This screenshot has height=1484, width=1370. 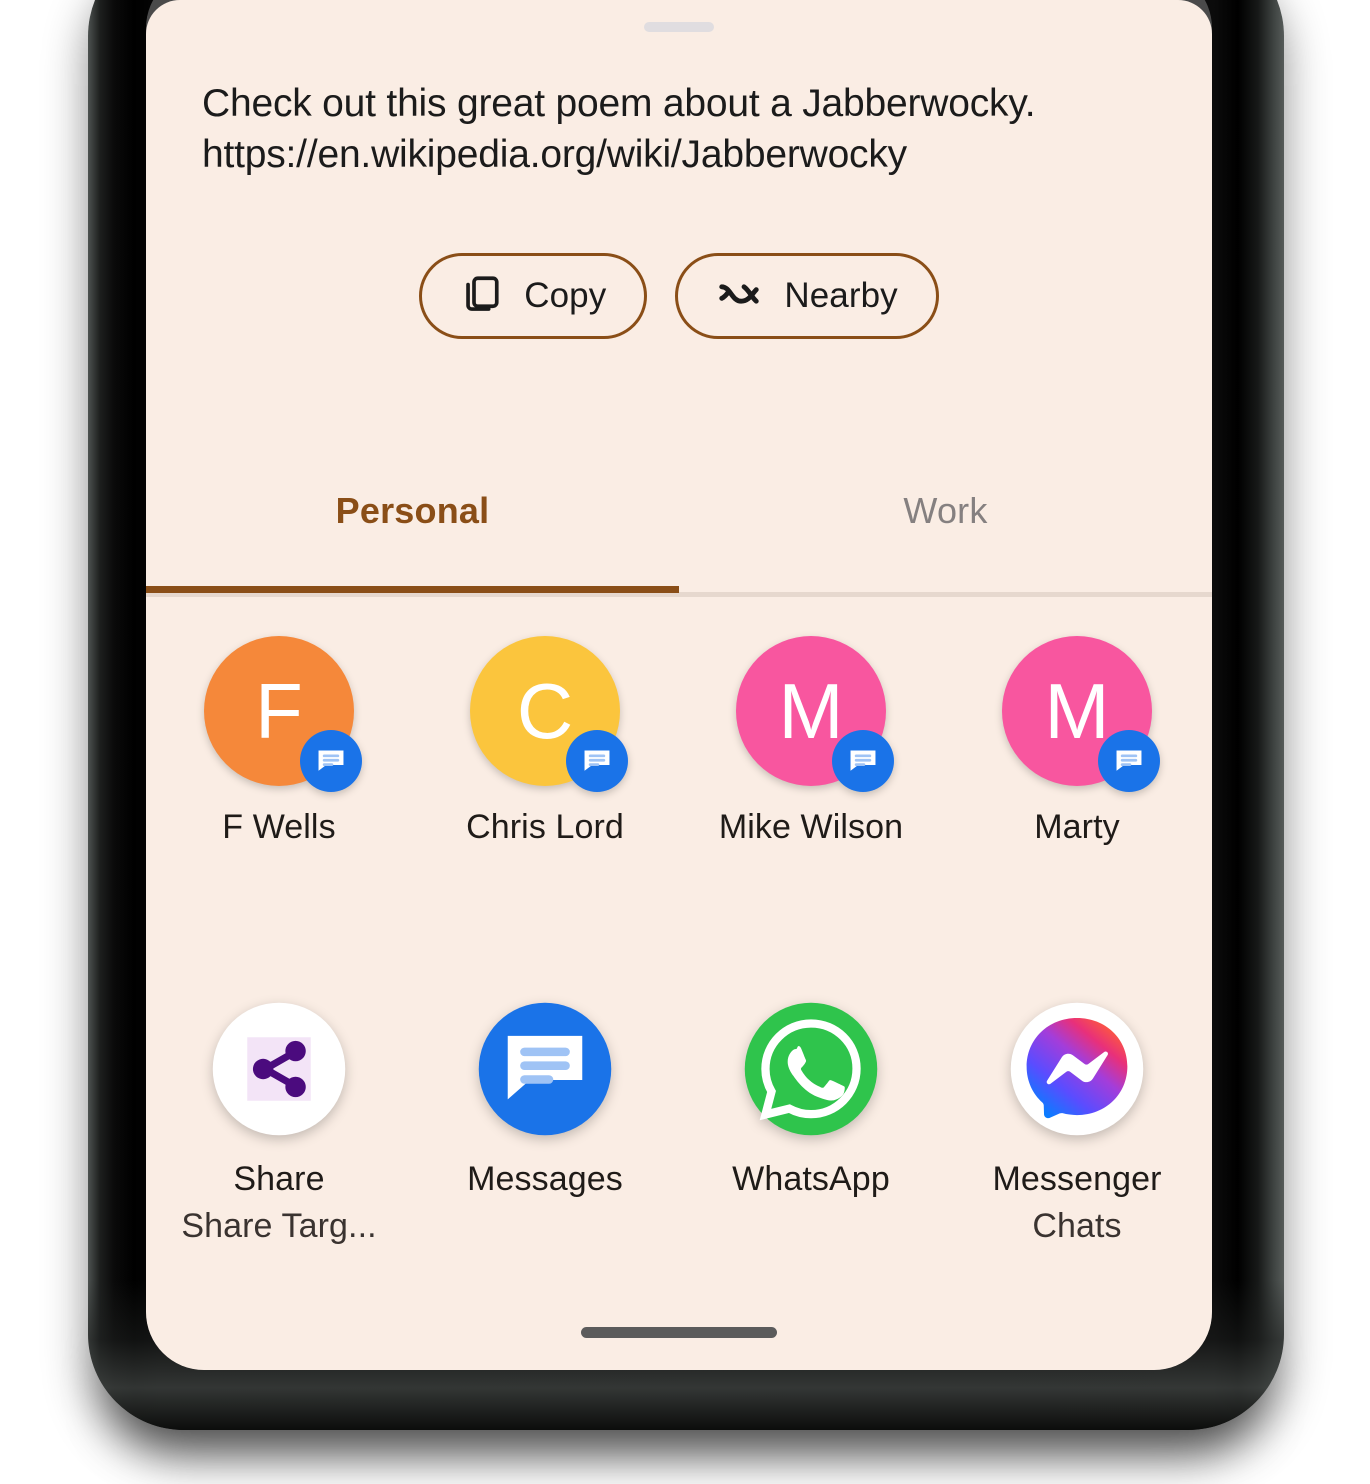 What do you see at coordinates (545, 1069) in the screenshot?
I see `messages-app-icon` at bounding box center [545, 1069].